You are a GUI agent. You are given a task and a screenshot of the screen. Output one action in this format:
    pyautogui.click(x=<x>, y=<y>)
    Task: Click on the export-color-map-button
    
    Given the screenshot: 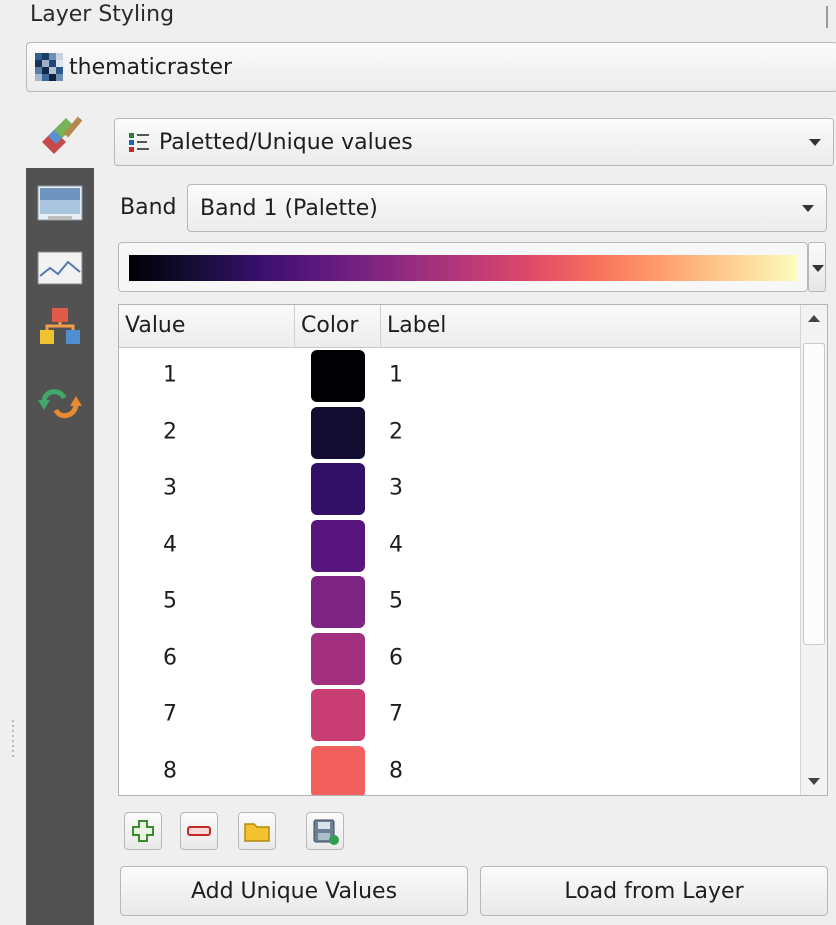 What is the action you would take?
    pyautogui.click(x=325, y=831)
    